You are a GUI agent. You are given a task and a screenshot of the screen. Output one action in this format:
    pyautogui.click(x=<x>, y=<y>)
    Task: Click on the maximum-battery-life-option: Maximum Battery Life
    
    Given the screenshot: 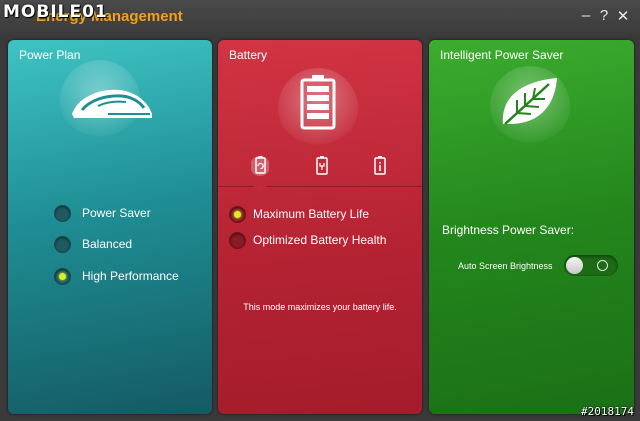 What is the action you would take?
    pyautogui.click(x=299, y=214)
    